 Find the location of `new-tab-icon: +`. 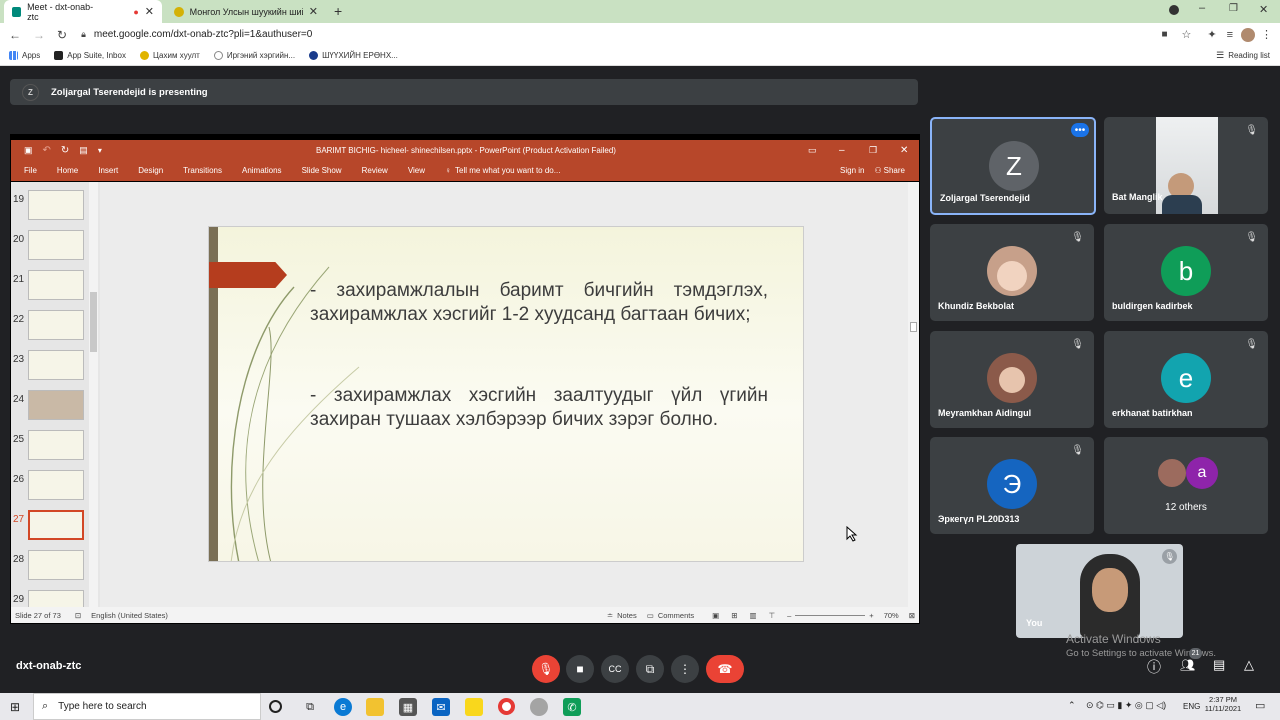

new-tab-icon: + is located at coordinates (338, 11).